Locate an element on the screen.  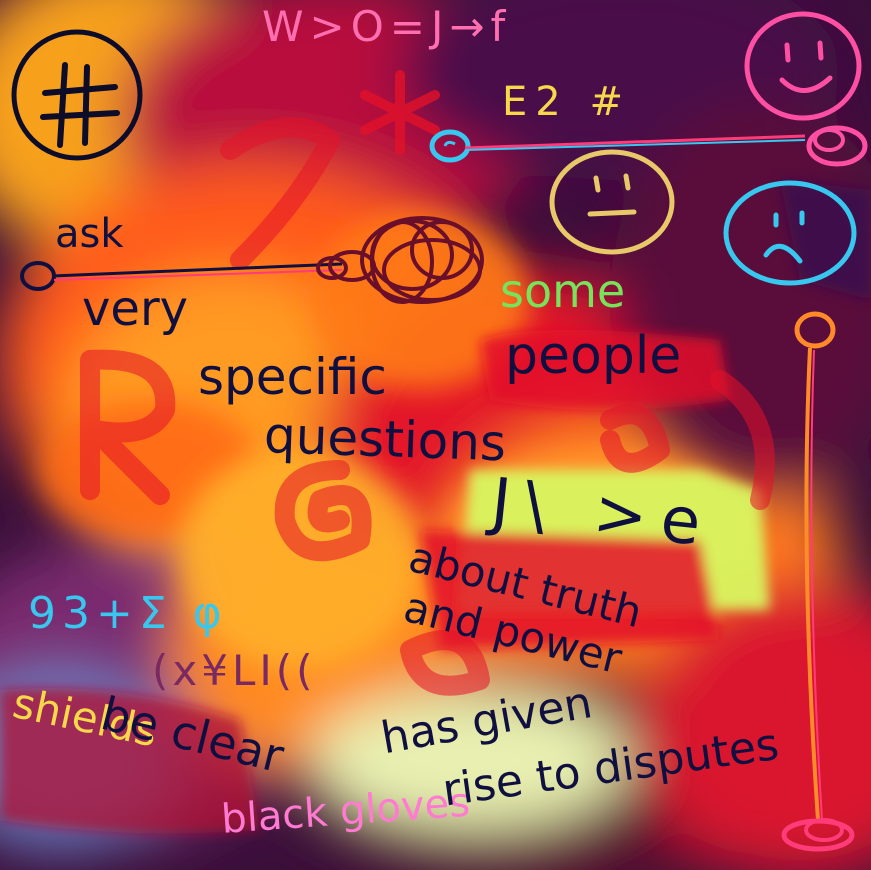
some-text: some is located at coordinates (563, 291).